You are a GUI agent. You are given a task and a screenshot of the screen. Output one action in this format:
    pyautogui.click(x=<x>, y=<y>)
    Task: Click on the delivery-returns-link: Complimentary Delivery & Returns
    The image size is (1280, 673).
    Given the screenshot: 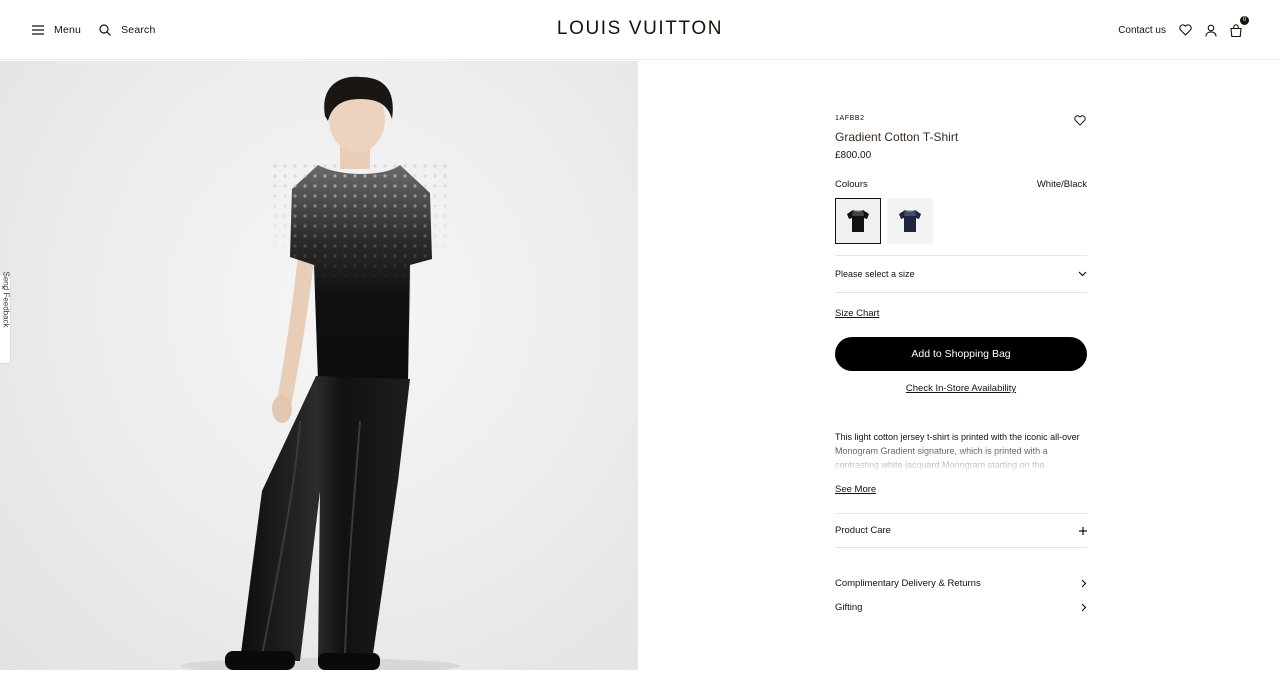 What is the action you would take?
    pyautogui.click(x=961, y=583)
    